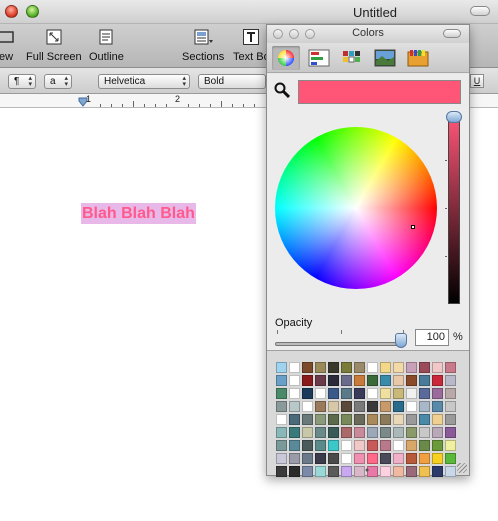  What do you see at coordinates (339, 344) in the screenshot?
I see `opacity-slider` at bounding box center [339, 344].